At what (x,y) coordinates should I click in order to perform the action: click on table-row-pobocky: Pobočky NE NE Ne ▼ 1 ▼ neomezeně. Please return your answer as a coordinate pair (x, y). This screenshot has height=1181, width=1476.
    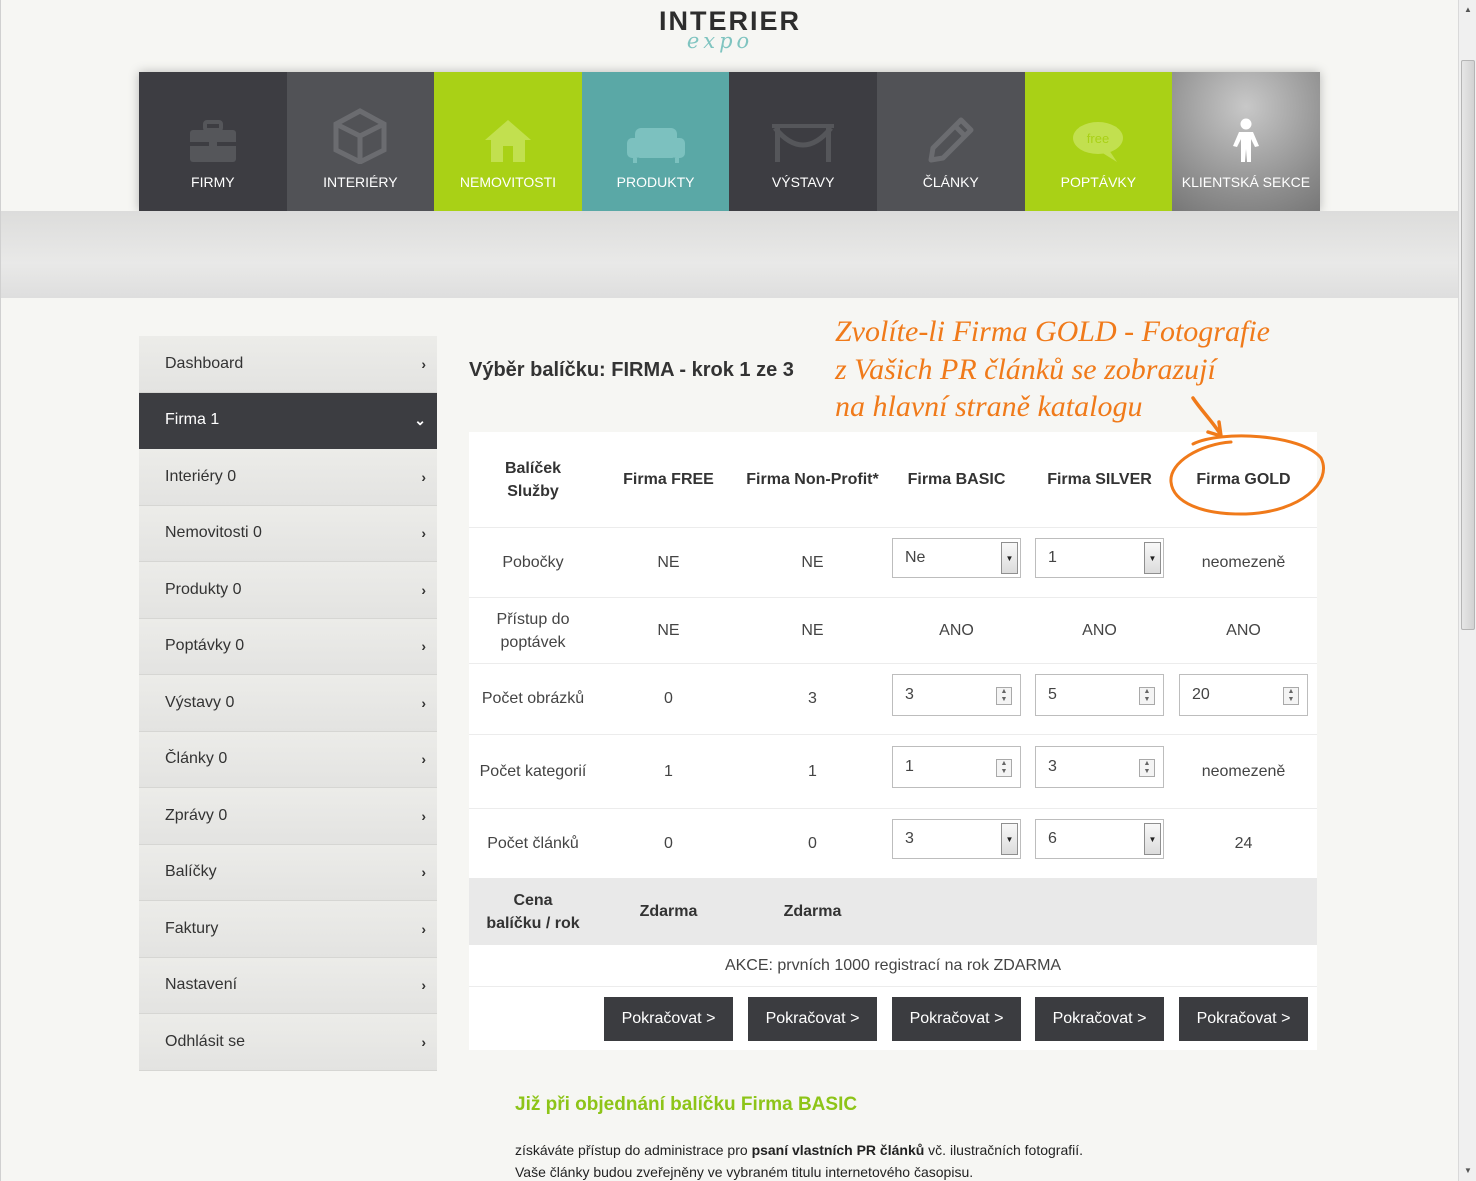
    Looking at the image, I should click on (893, 563).